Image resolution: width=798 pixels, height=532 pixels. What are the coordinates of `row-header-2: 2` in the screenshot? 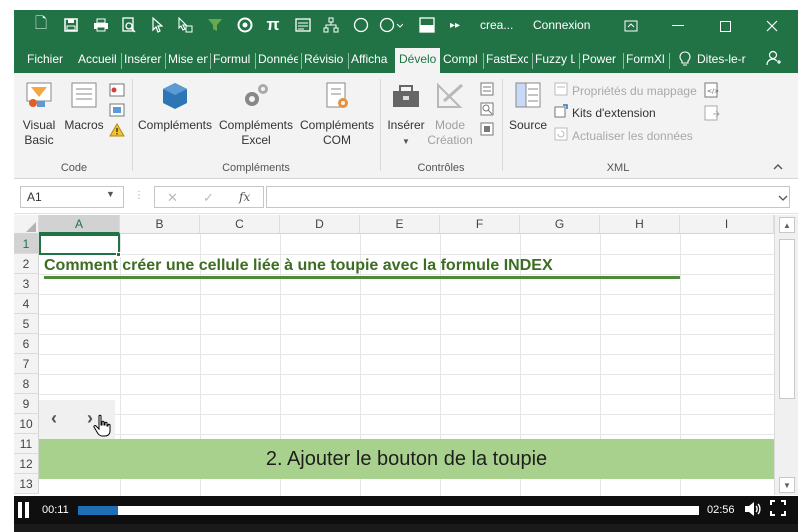 It's located at (26, 264).